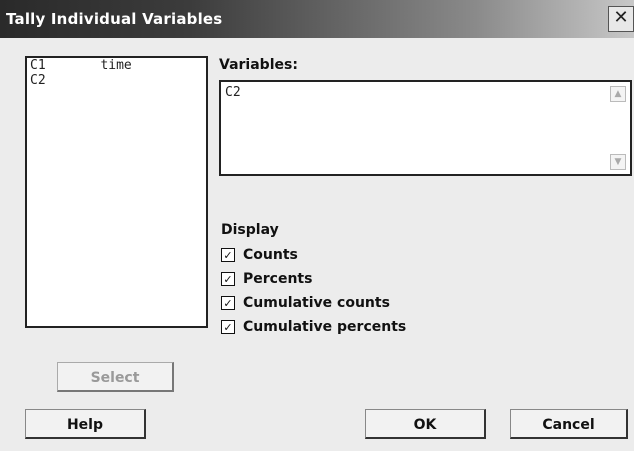 The image size is (634, 451). I want to click on scroll-up-button: ▲, so click(618, 94).